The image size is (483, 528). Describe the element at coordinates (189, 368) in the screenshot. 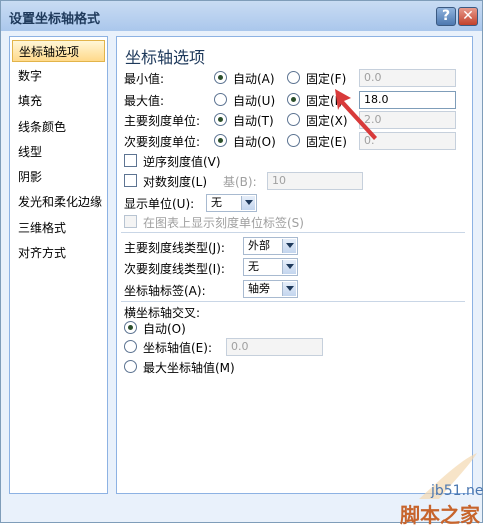

I see `cross-max-label: 最大坐标轴值(M)` at that location.